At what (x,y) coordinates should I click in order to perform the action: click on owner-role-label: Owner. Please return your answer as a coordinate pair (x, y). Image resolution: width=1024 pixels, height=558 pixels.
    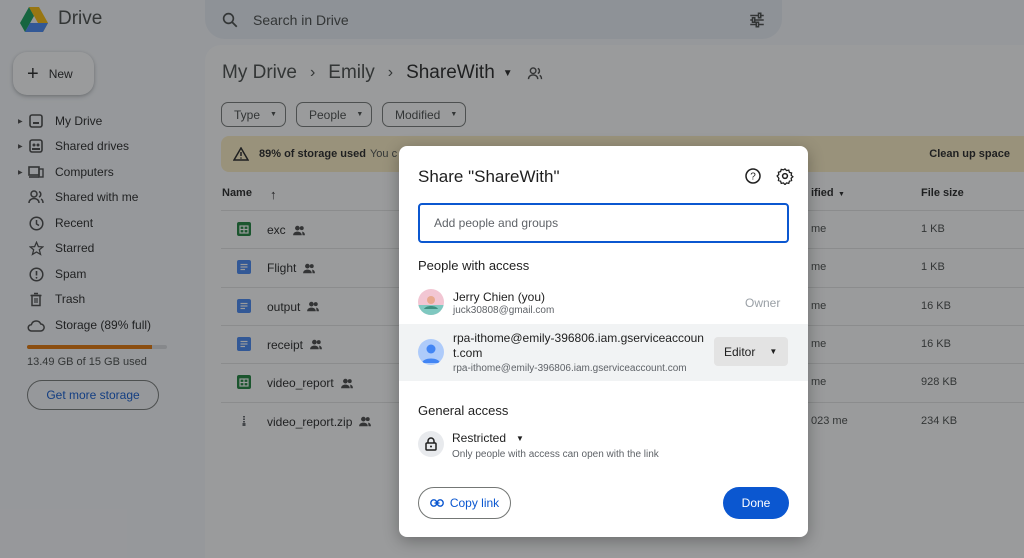
    Looking at the image, I should click on (763, 303).